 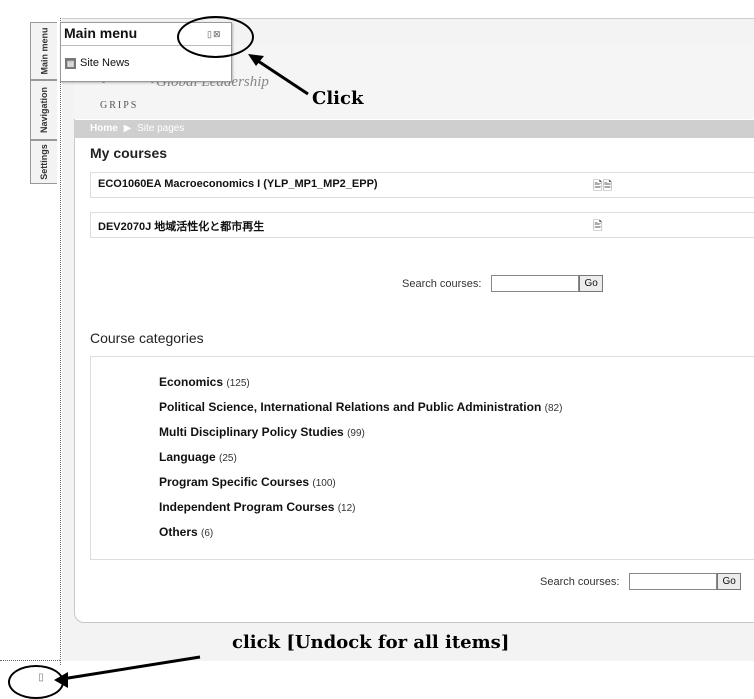 I want to click on category-name: Multi Disciplinary Policy Studies, so click(x=251, y=432).